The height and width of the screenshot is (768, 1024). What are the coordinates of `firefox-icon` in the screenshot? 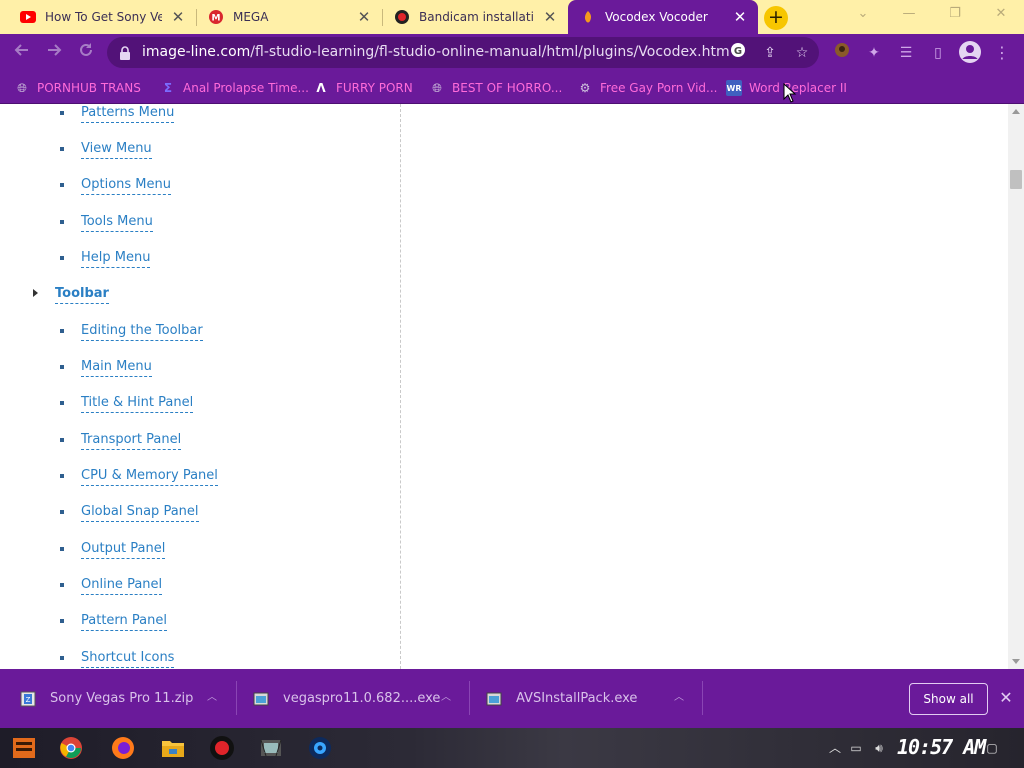 It's located at (123, 748).